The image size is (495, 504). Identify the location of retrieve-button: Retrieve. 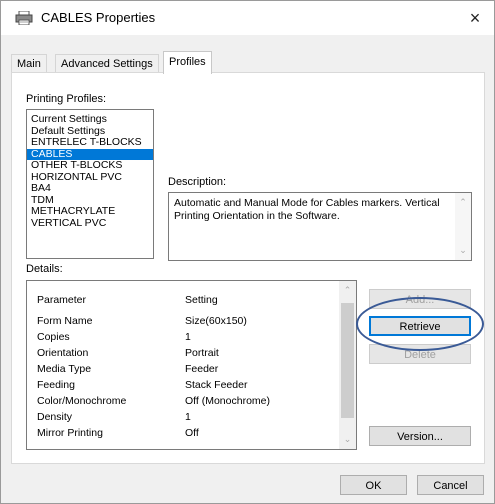
(420, 326).